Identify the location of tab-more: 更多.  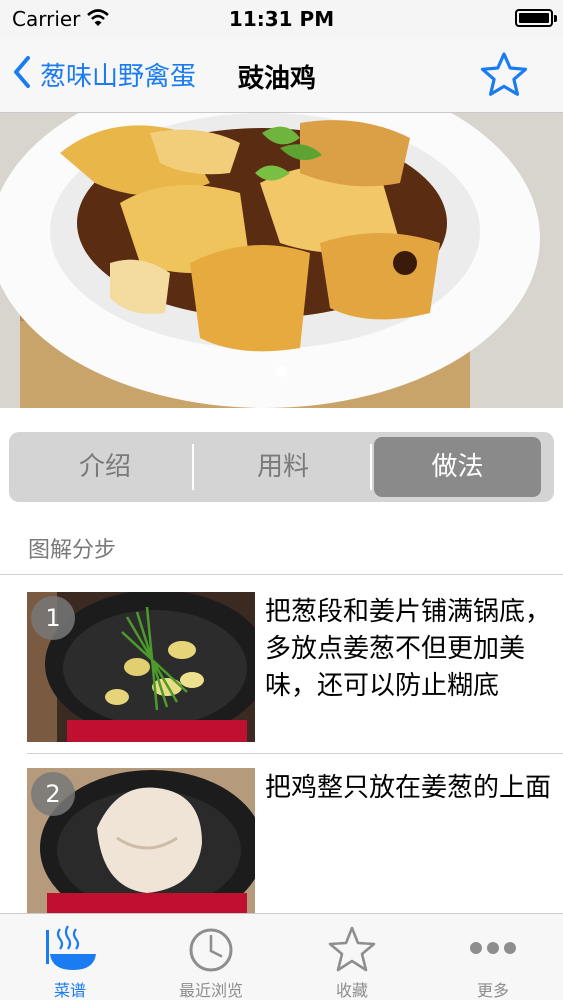
(493, 957).